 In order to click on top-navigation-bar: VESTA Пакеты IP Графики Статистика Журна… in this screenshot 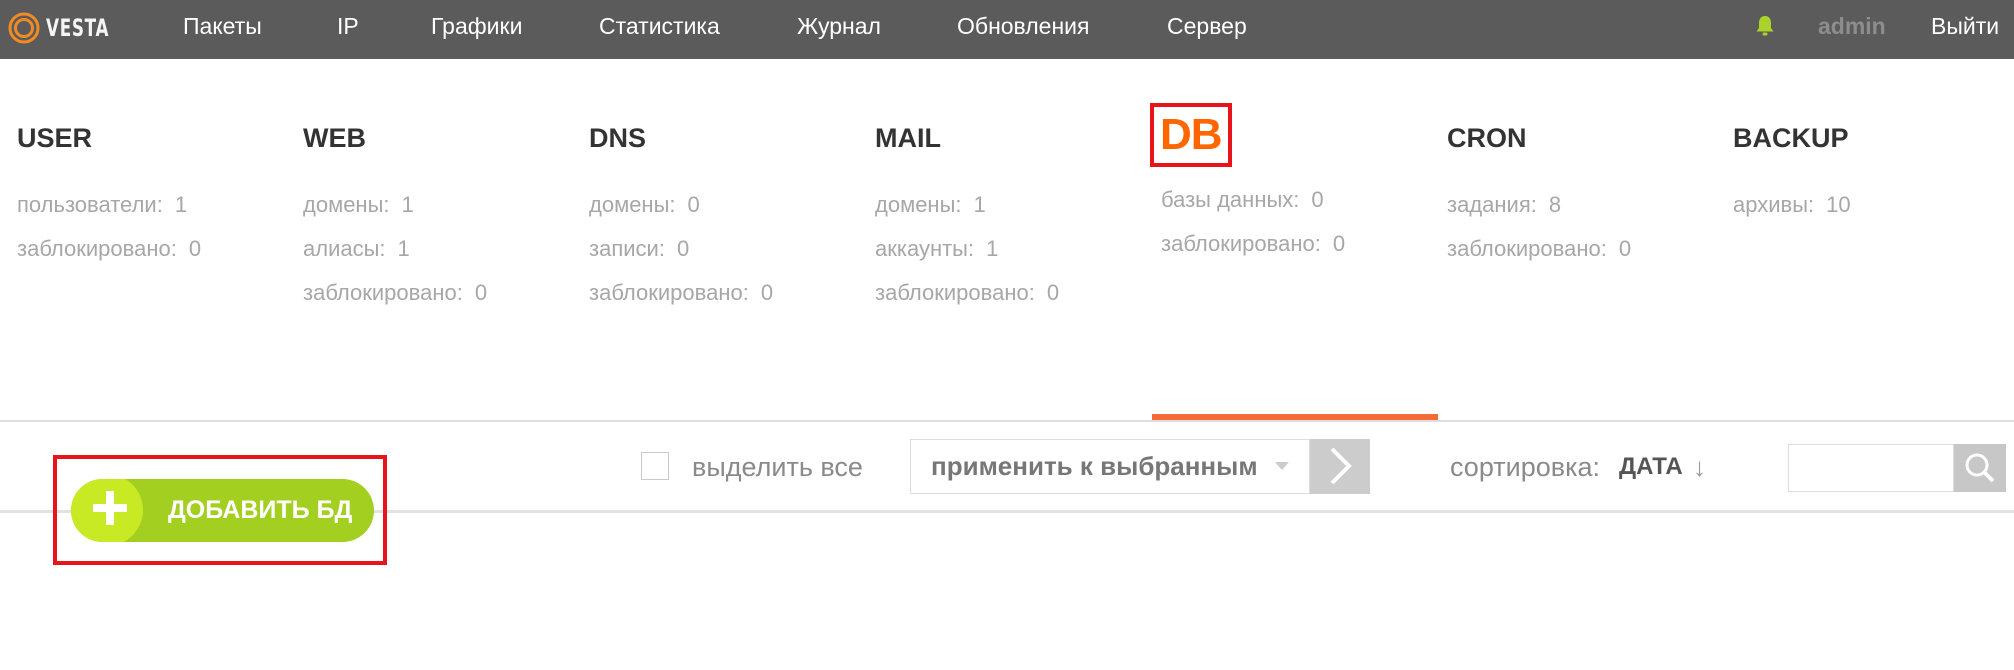, I will do `click(1007, 29)`.